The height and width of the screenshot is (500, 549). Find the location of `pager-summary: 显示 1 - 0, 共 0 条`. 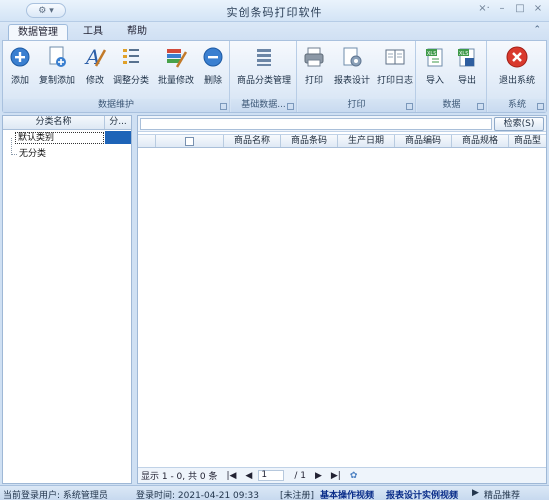

pager-summary: 显示 1 - 0, 共 0 条 is located at coordinates (179, 477).